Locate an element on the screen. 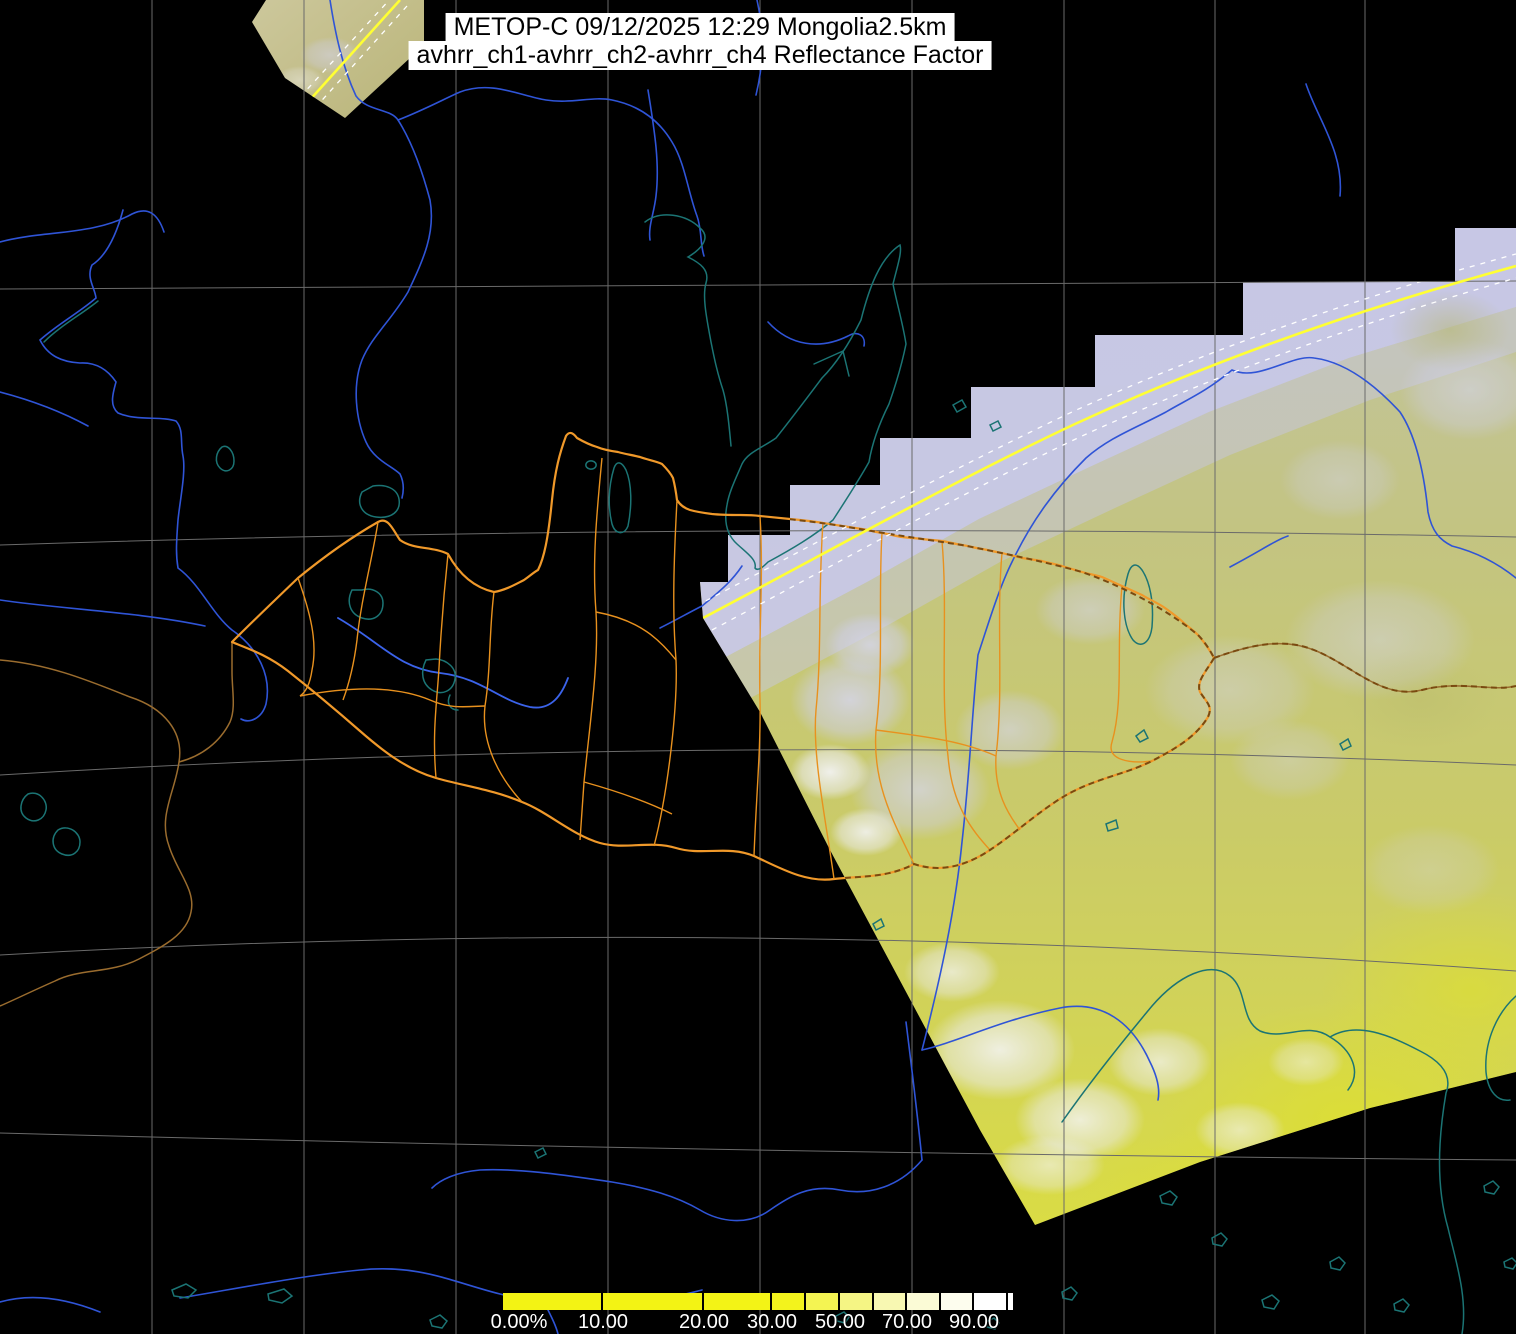 This screenshot has width=1516, height=1334. image-title-line1: METOP-C 09/12/2025 12:29 Mongolia2.5km is located at coordinates (700, 27).